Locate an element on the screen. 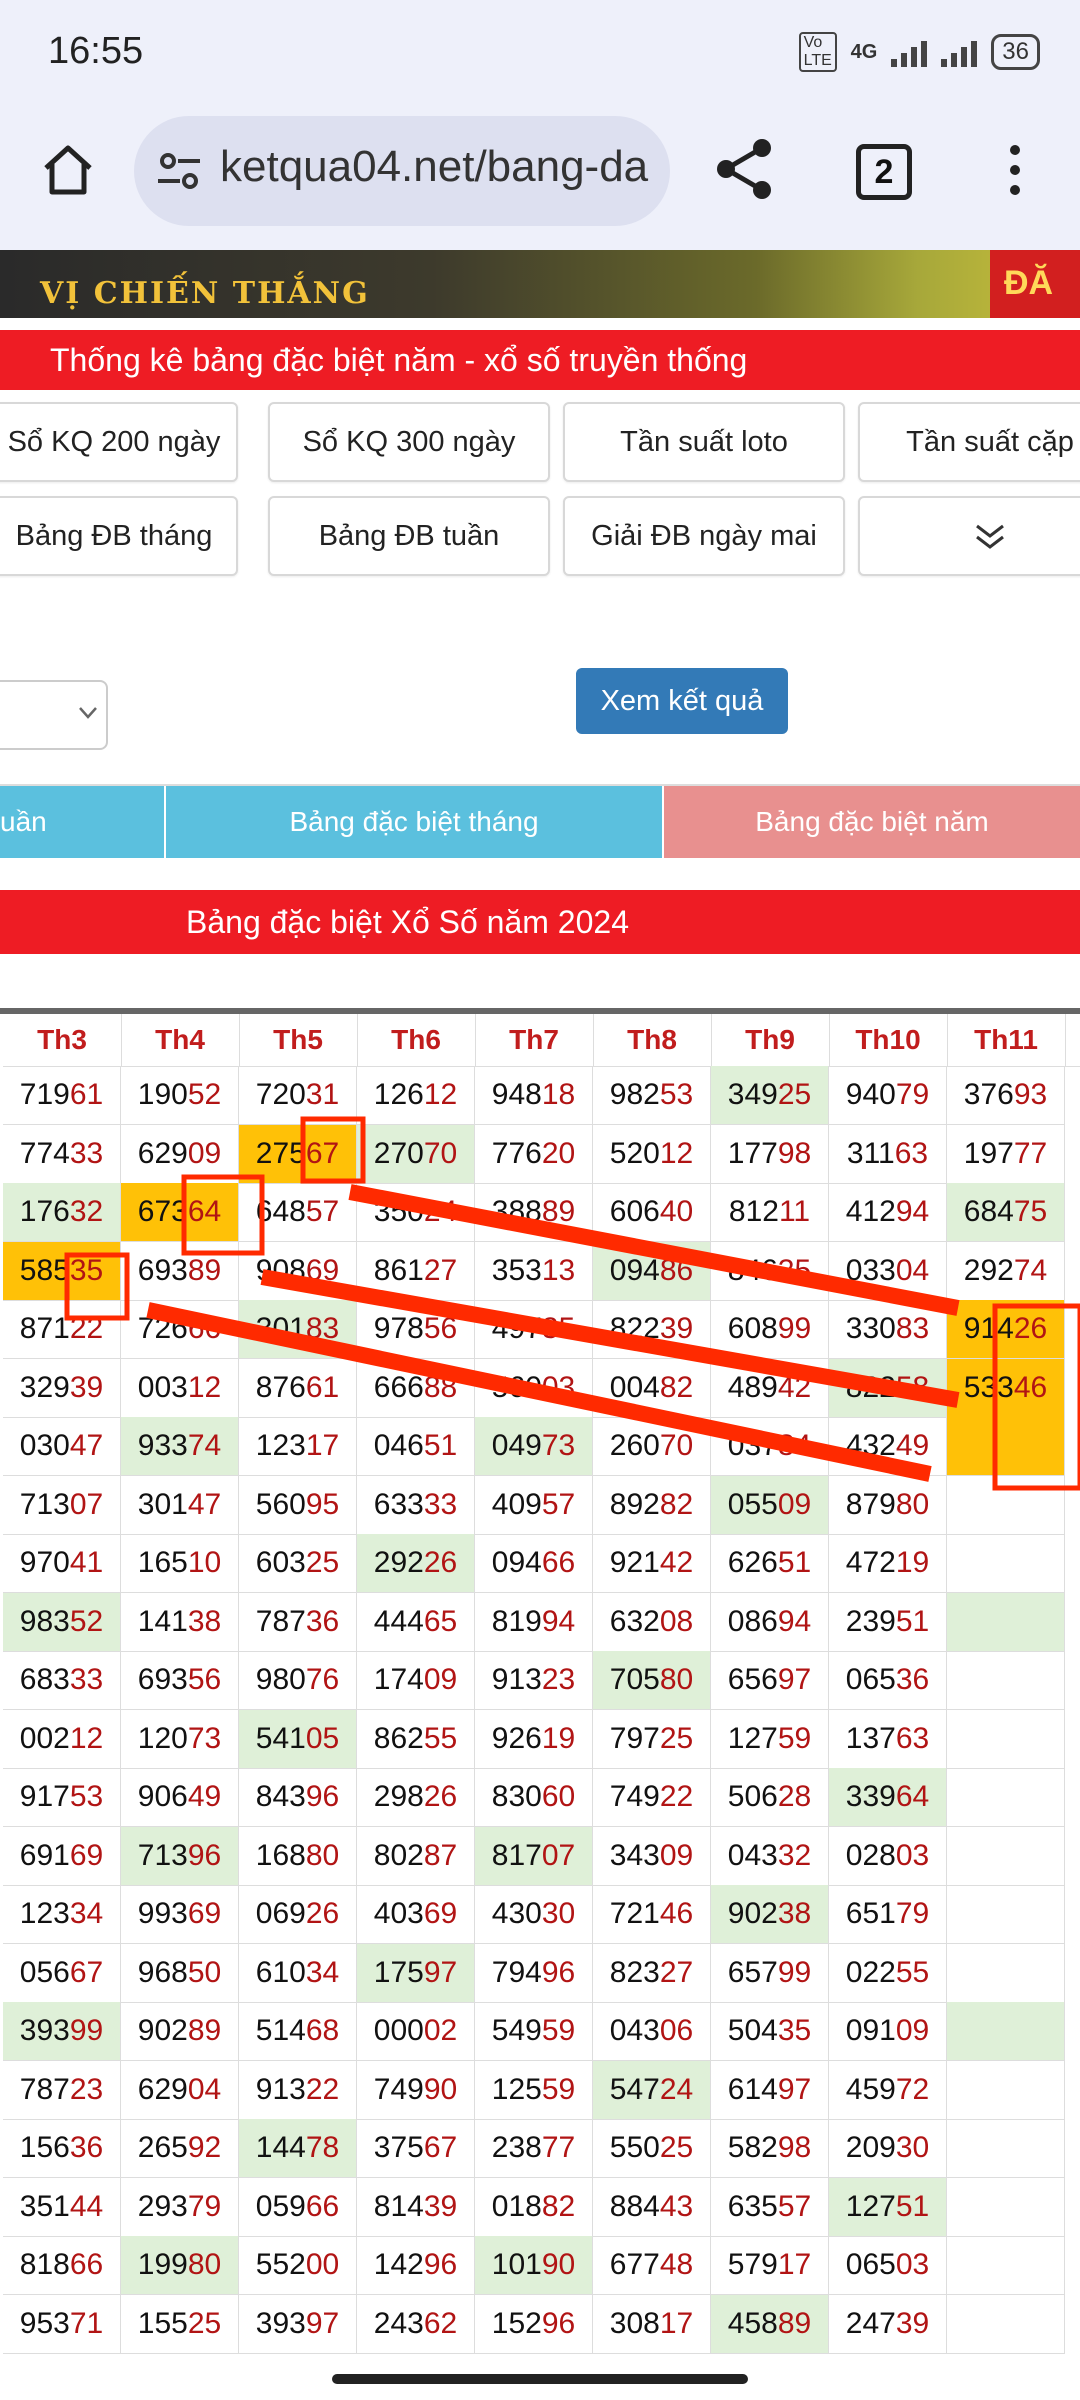 The width and height of the screenshot is (1080, 2400). year-select is located at coordinates (54, 715).